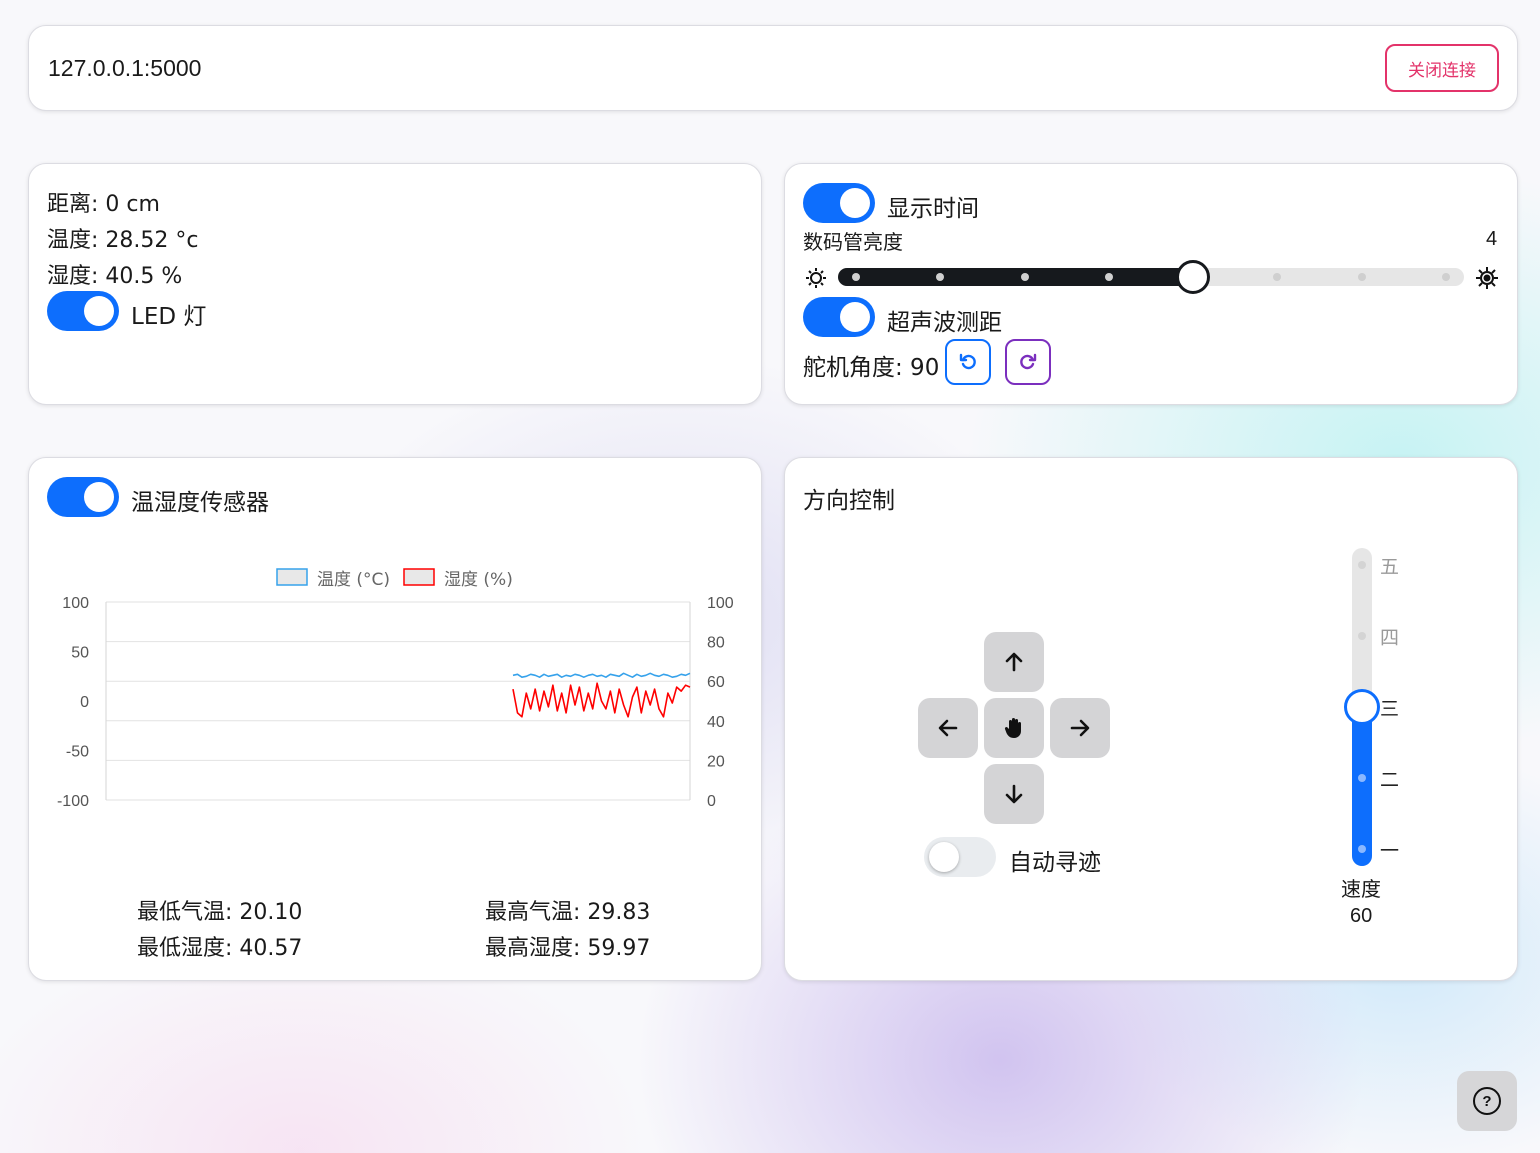 Image resolution: width=1540 pixels, height=1153 pixels. I want to click on chart-right-tick-label: 80, so click(716, 643).